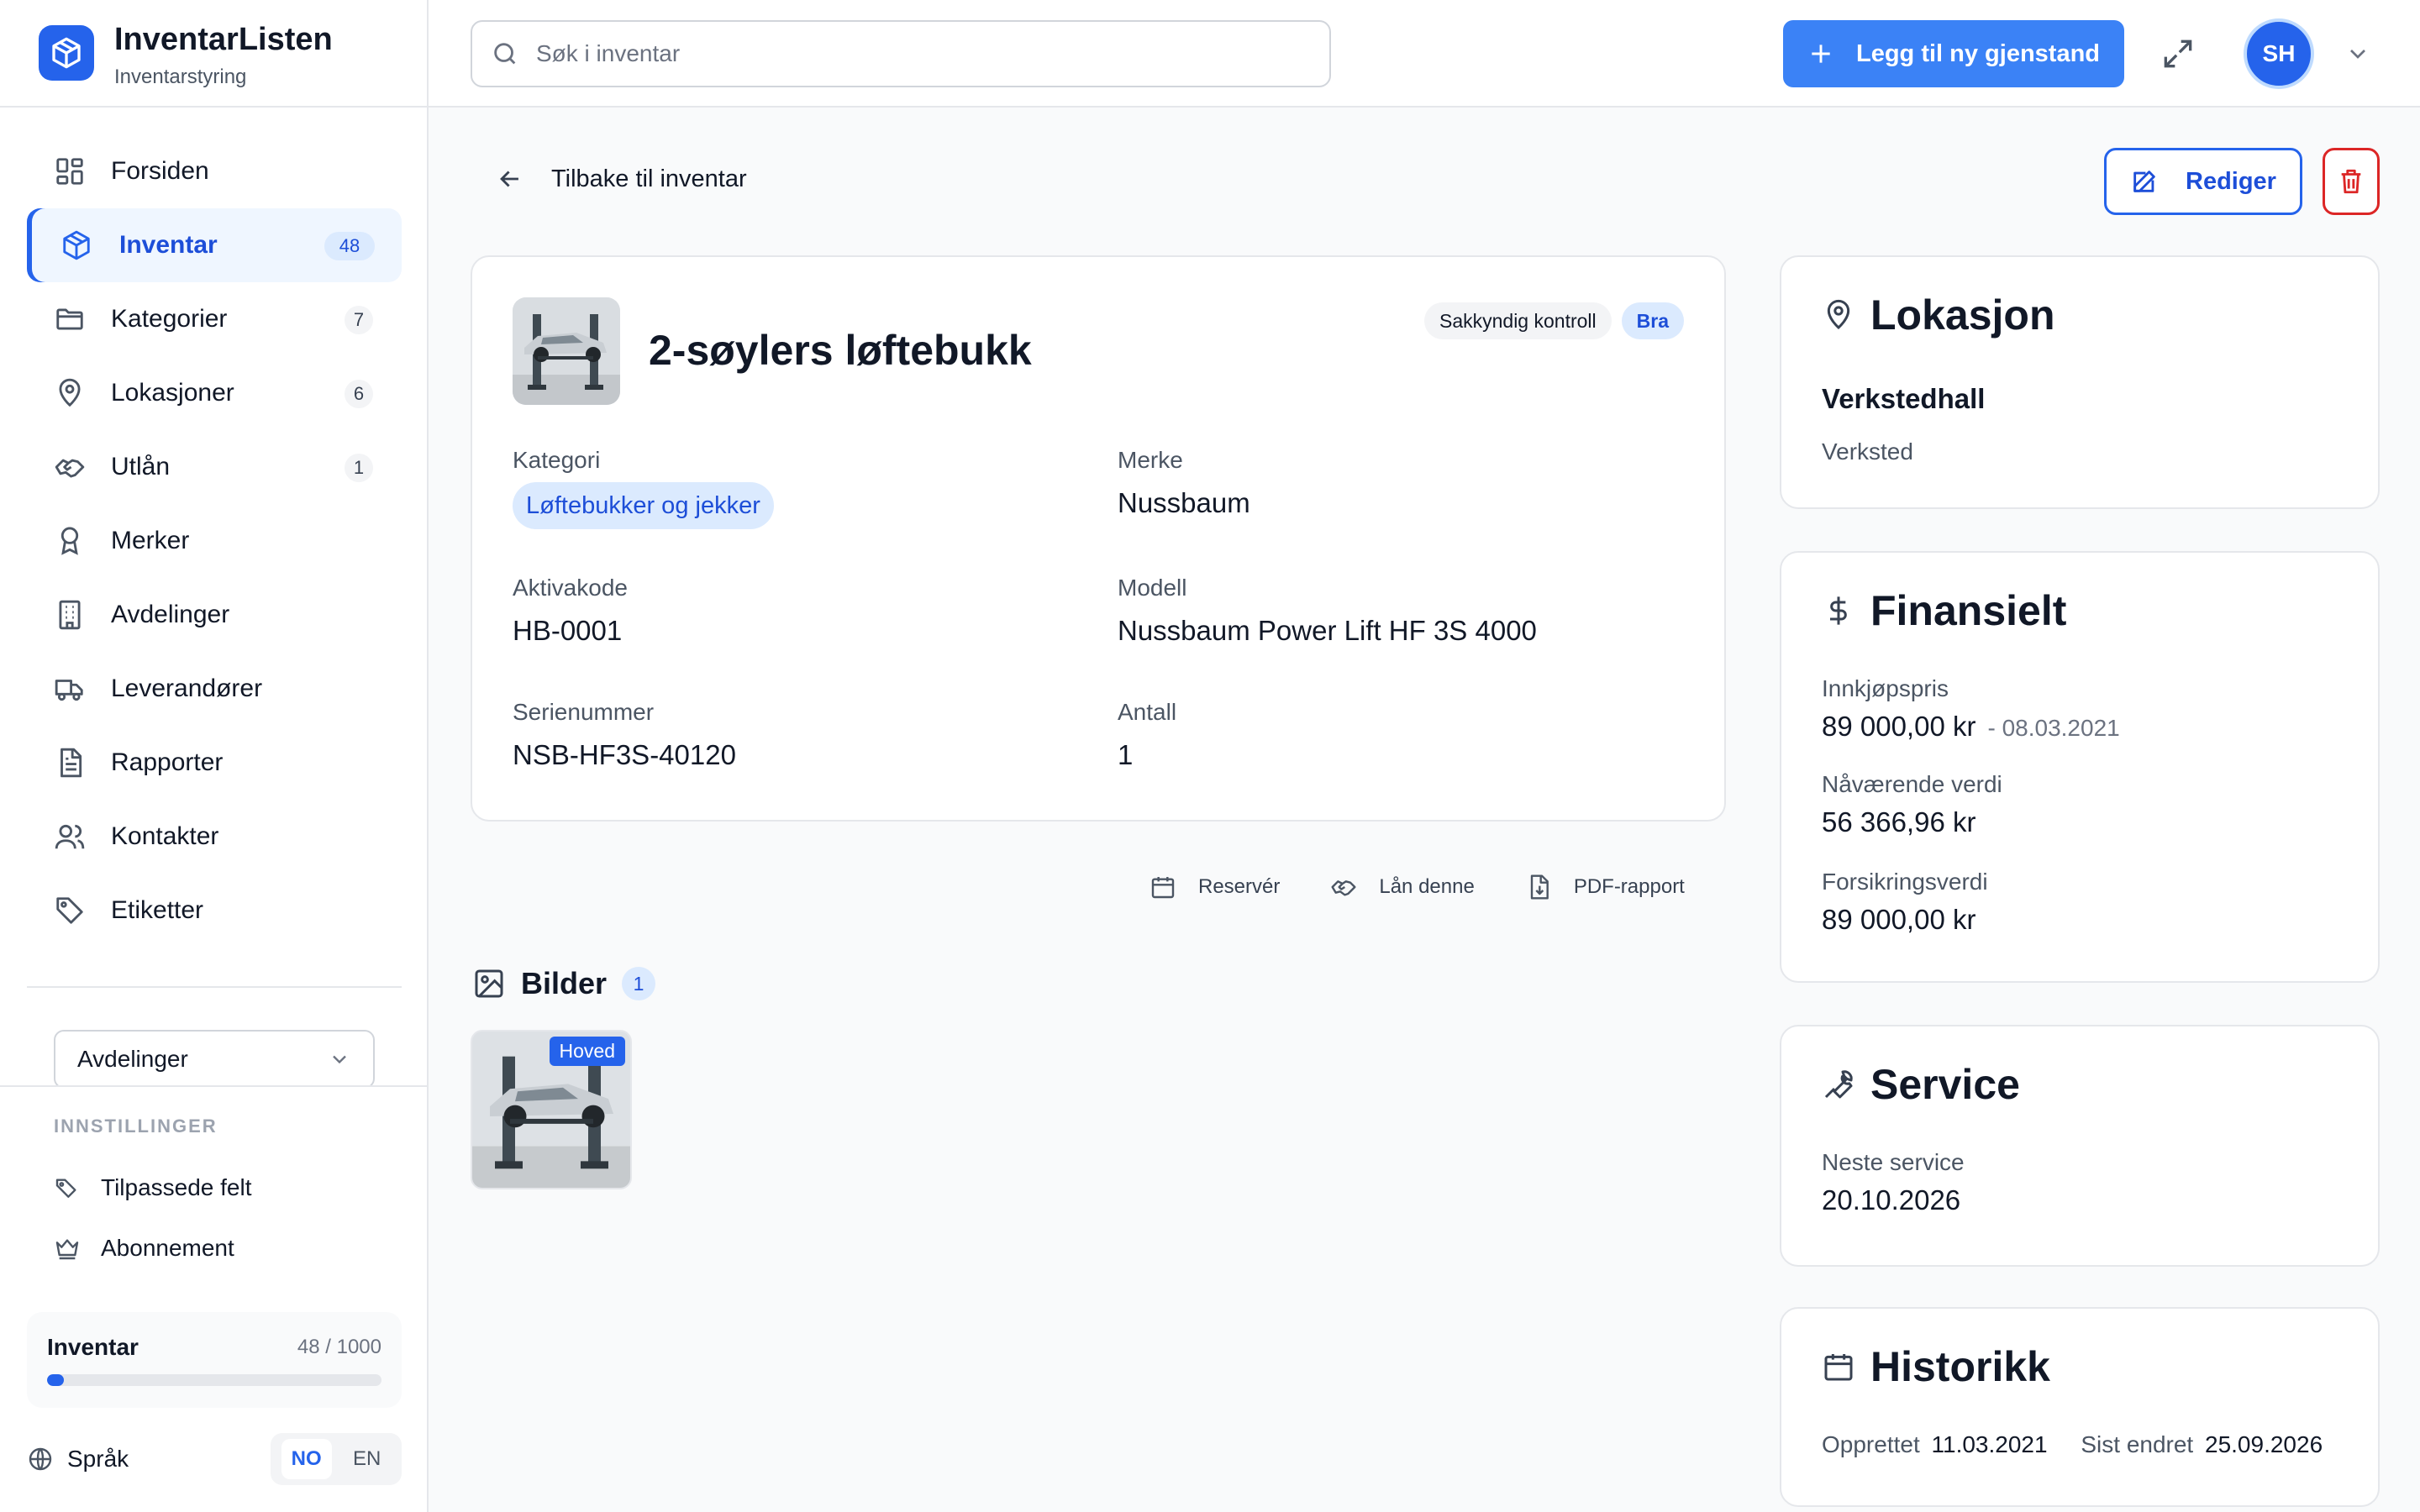 Image resolution: width=2420 pixels, height=1512 pixels. Describe the element at coordinates (180, 77) in the screenshot. I see `app-subtitle: Inventarstyring` at that location.